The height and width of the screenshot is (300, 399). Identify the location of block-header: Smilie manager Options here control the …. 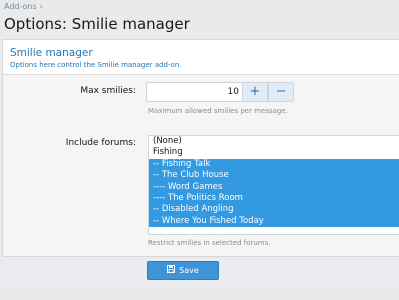
(201, 57).